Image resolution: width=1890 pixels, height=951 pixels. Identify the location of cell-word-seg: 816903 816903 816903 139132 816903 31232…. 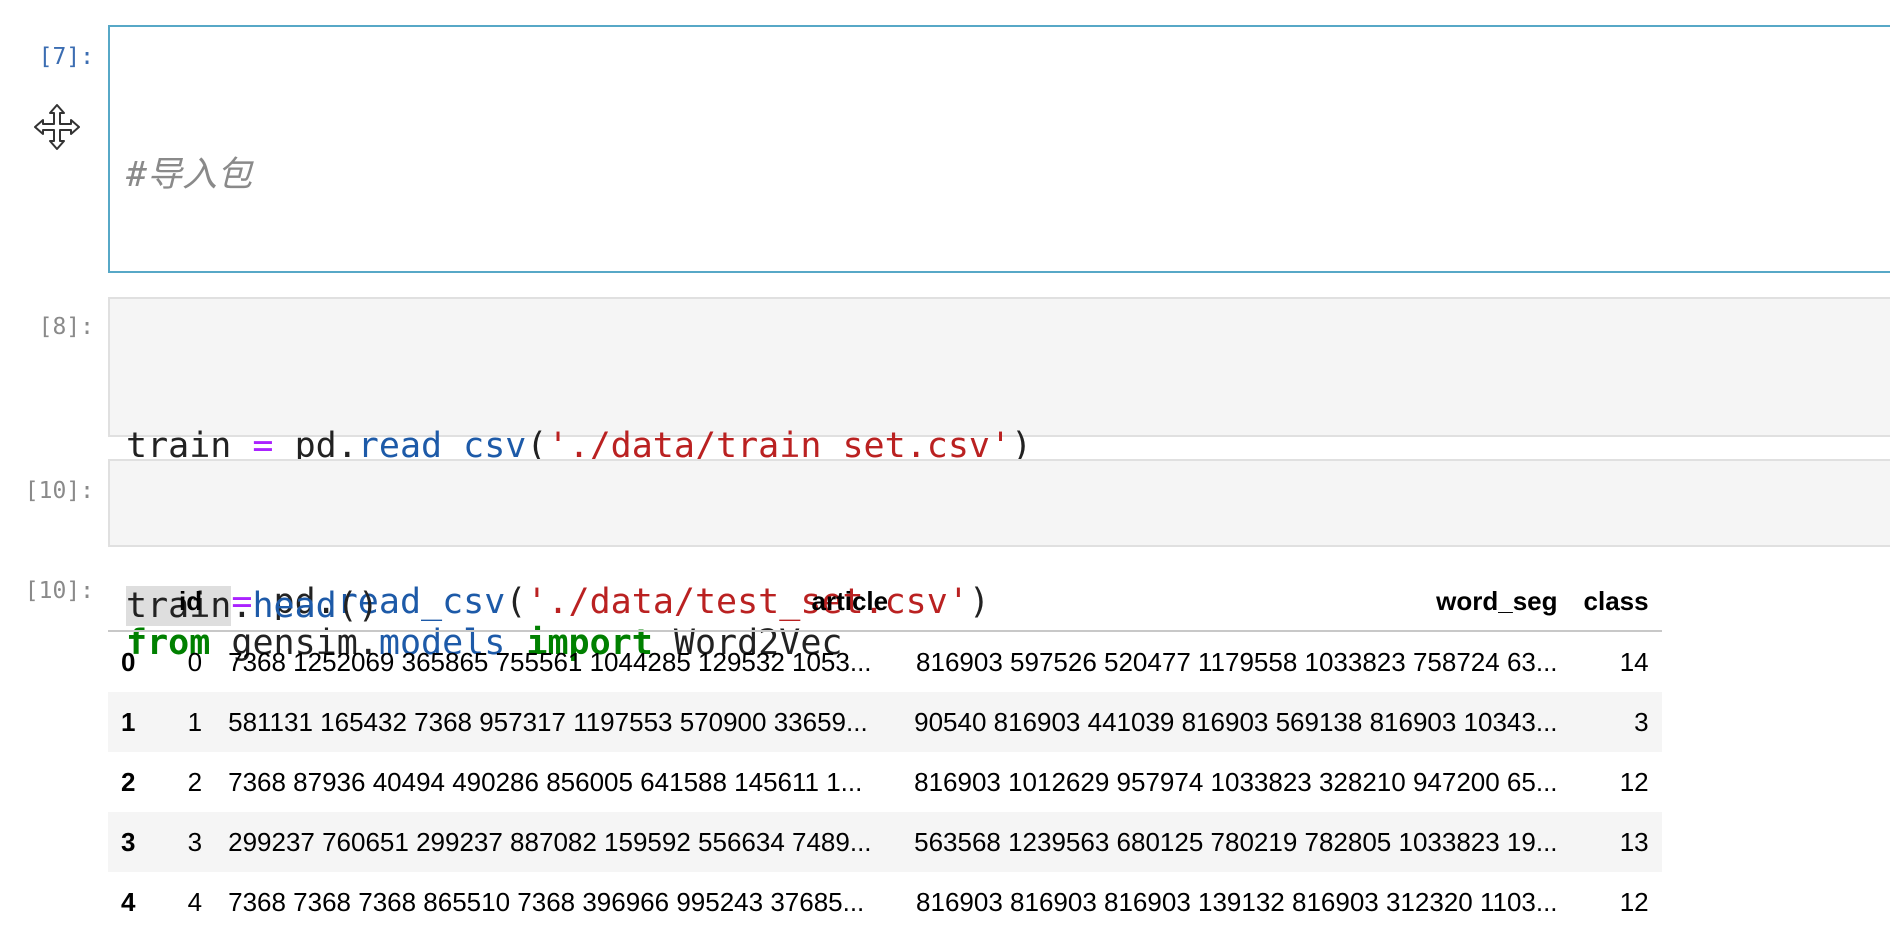
(1237, 901).